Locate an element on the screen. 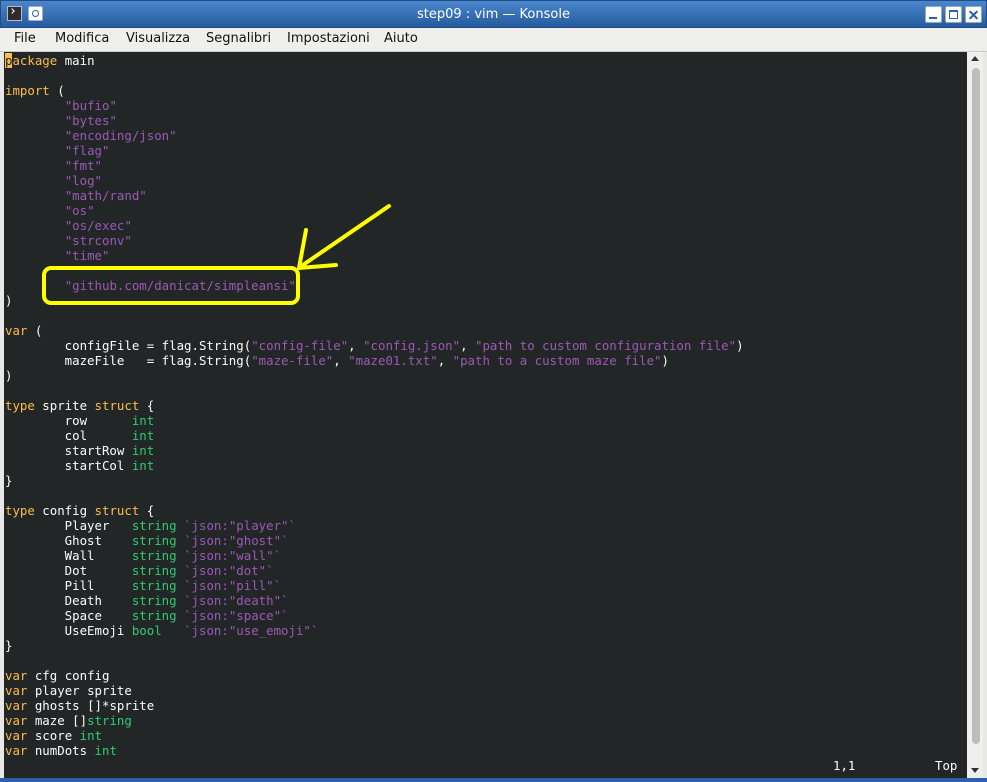  code-token: `json:"ghost"` is located at coordinates (236, 540).